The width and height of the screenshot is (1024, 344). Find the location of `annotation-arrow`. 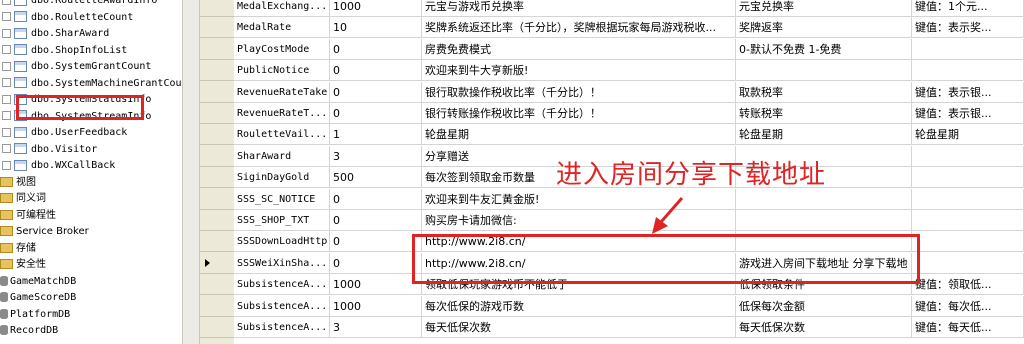

annotation-arrow is located at coordinates (668, 215).